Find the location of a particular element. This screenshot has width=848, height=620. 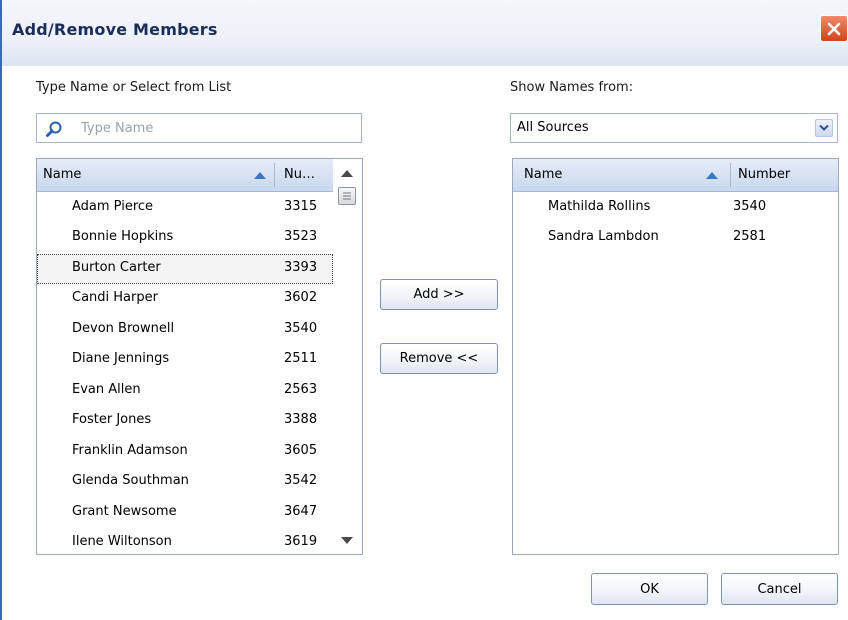

close-button is located at coordinates (834, 28).